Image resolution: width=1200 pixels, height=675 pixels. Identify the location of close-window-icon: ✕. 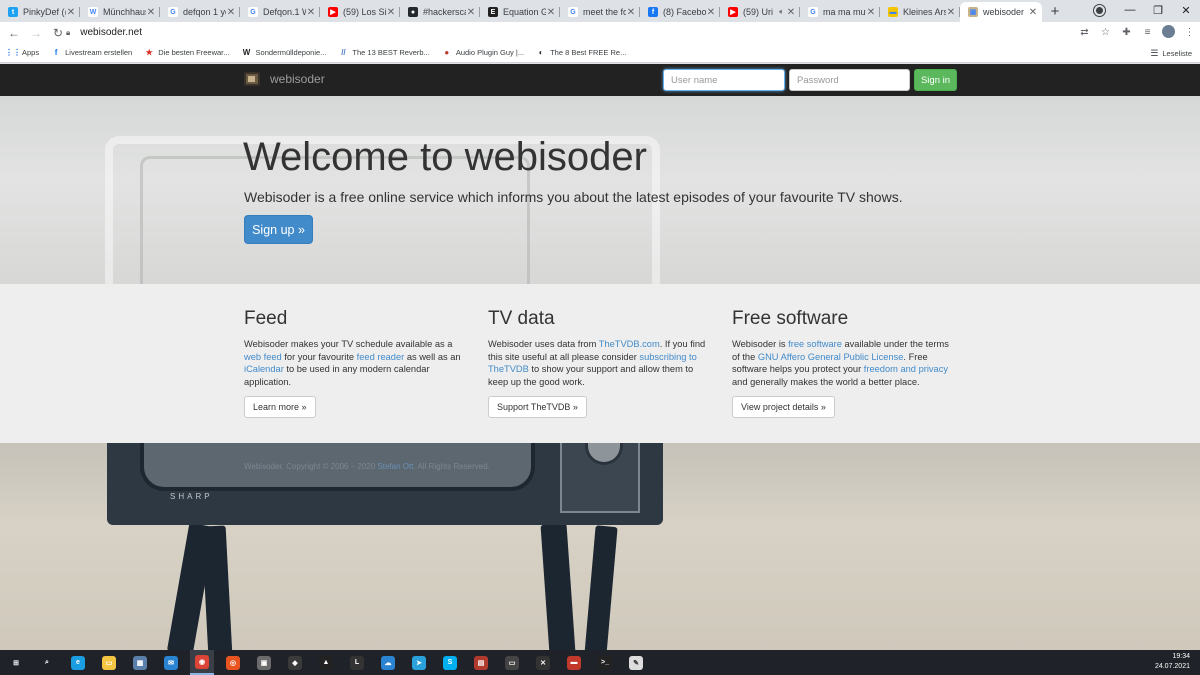
(1186, 10).